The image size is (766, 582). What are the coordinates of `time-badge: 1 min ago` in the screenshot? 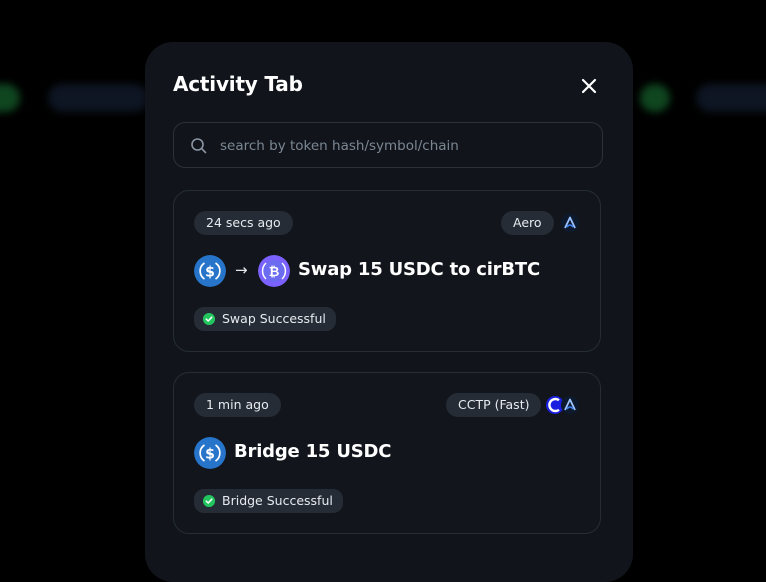 It's located at (237, 405).